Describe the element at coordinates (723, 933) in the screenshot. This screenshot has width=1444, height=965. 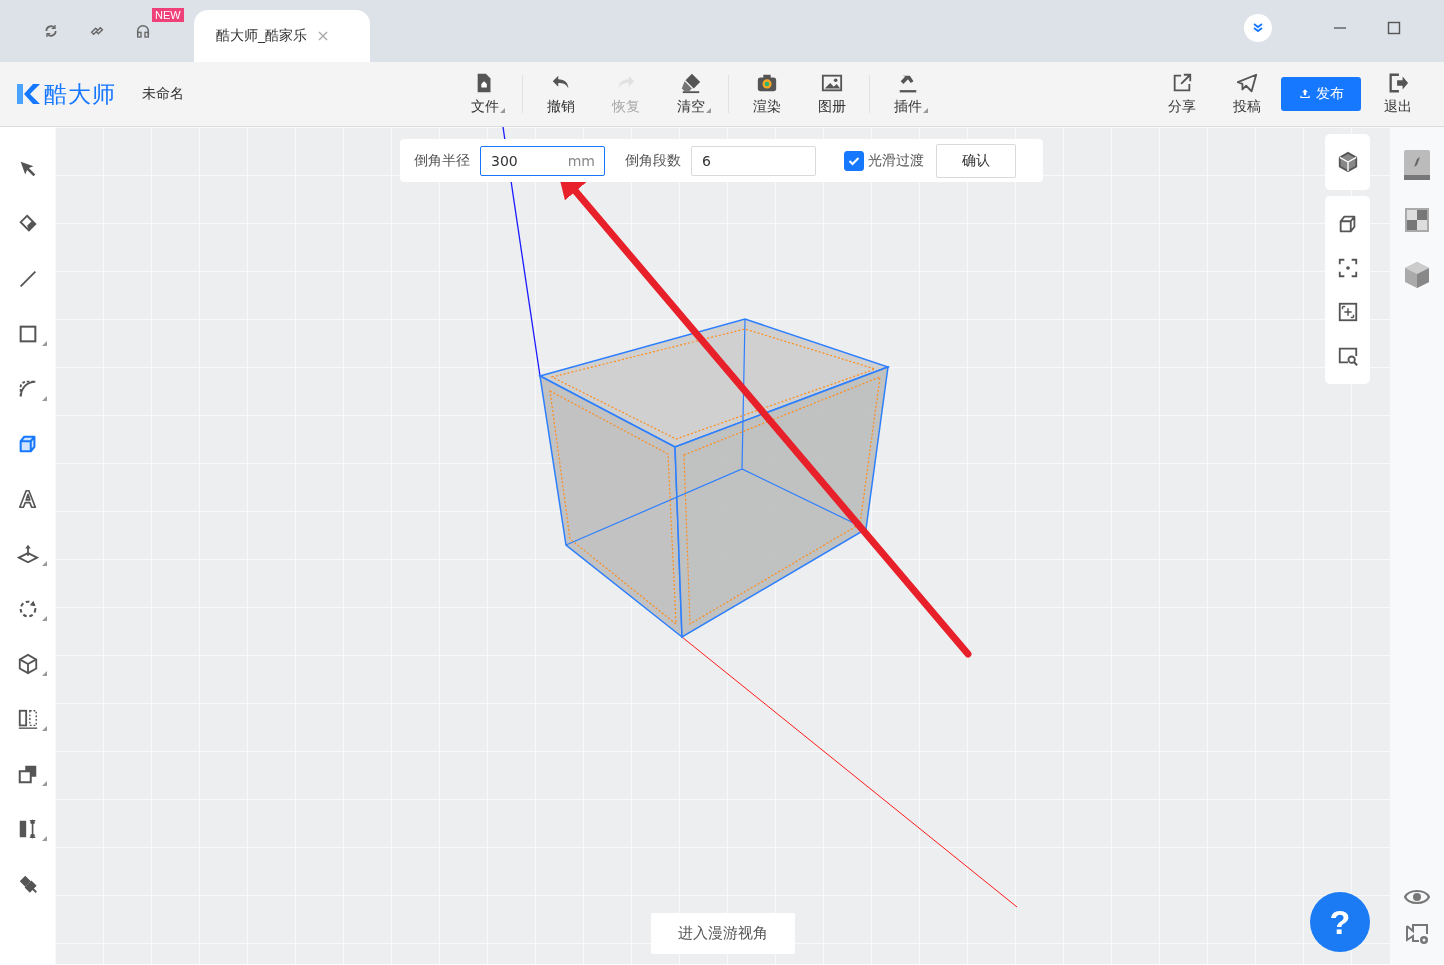
I see `roam-view-button: 进入漫游视角` at that location.